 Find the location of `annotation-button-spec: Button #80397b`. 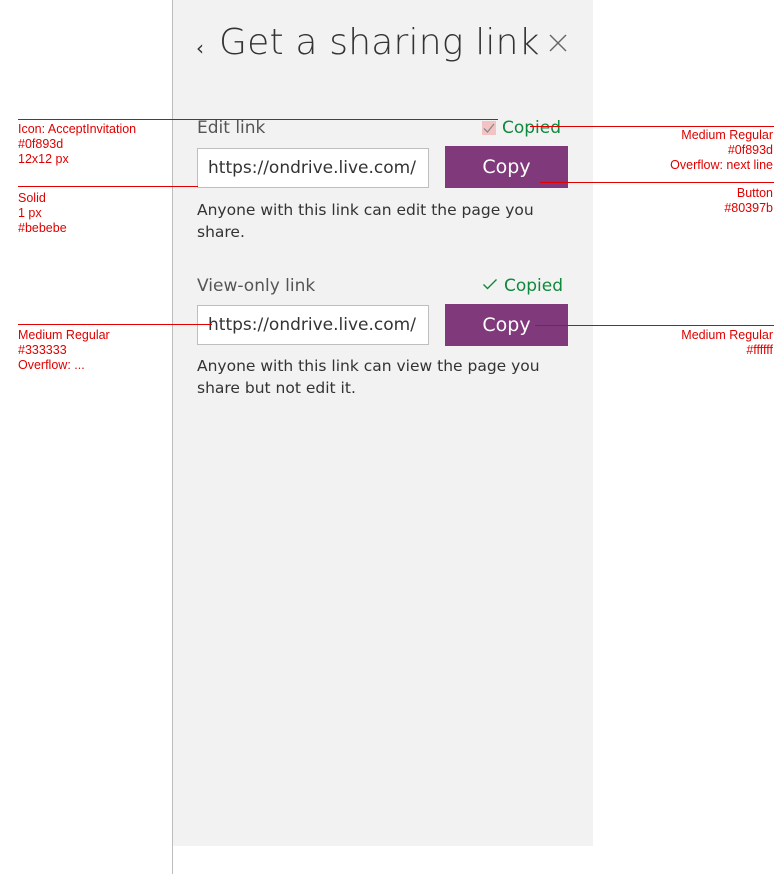

annotation-button-spec: Button #80397b is located at coordinates (748, 200).